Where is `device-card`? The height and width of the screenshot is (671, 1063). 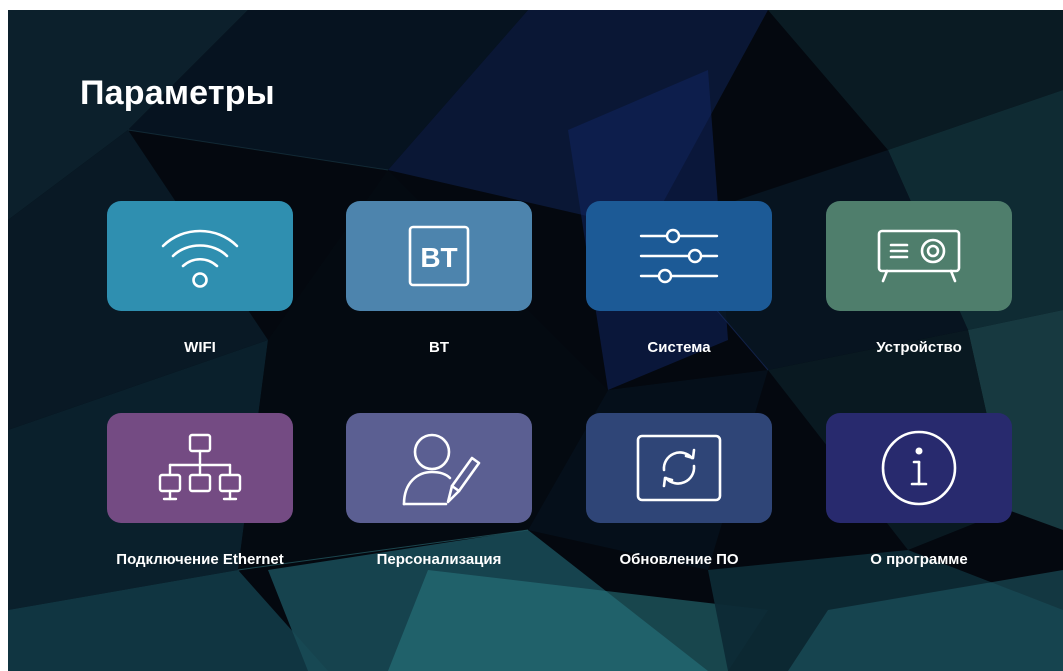
device-card is located at coordinates (919, 256).